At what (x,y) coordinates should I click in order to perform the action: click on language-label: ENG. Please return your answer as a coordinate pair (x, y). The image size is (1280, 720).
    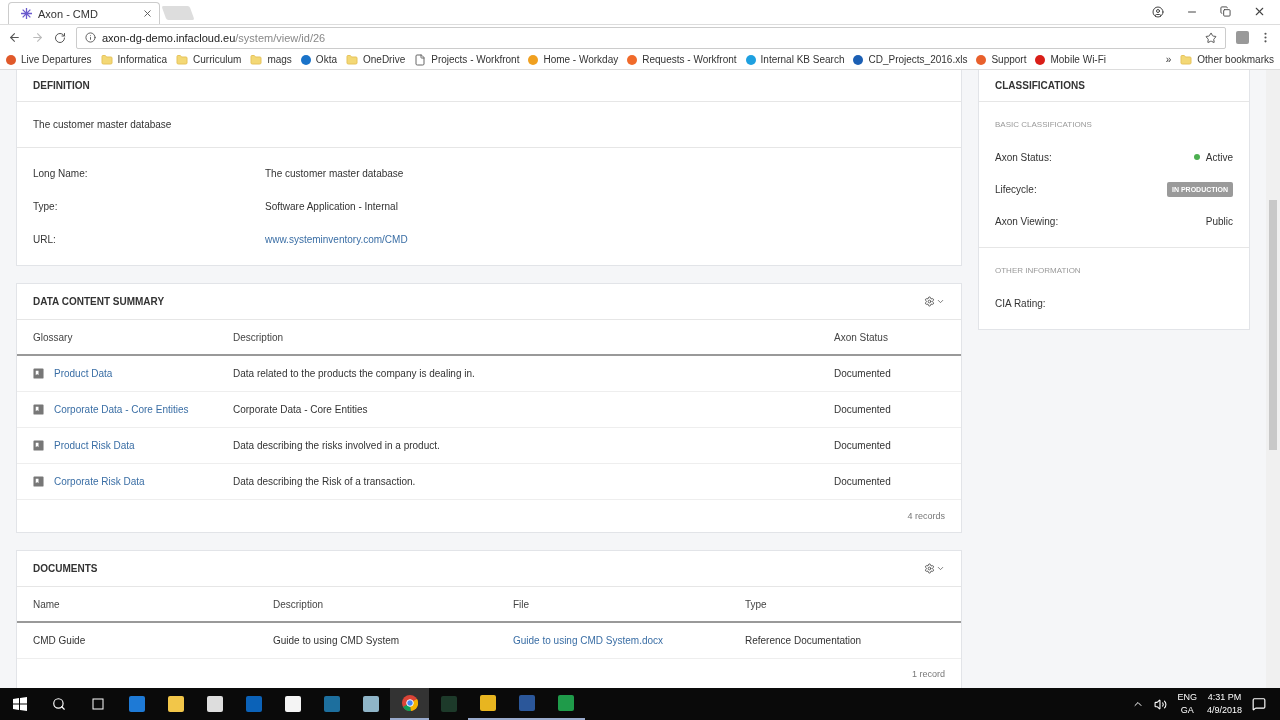
    Looking at the image, I should click on (1187, 697).